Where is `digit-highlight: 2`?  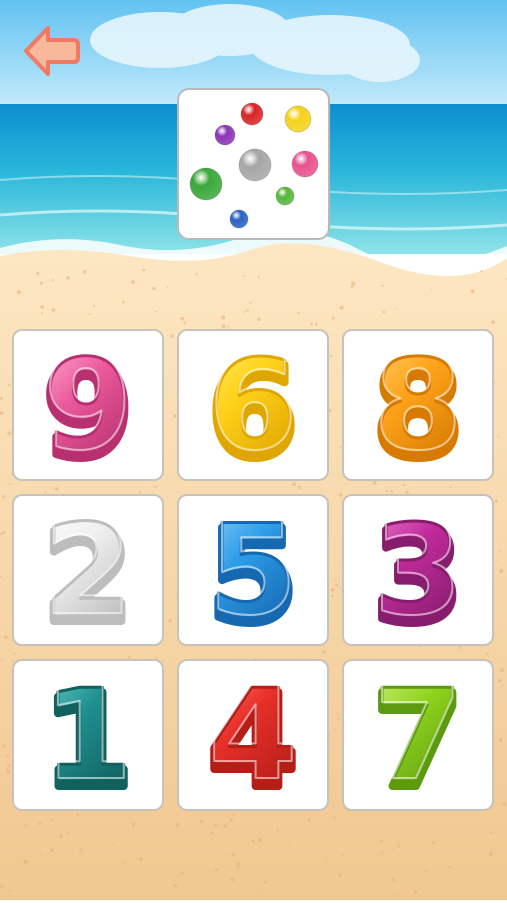
digit-highlight: 2 is located at coordinates (87, 570).